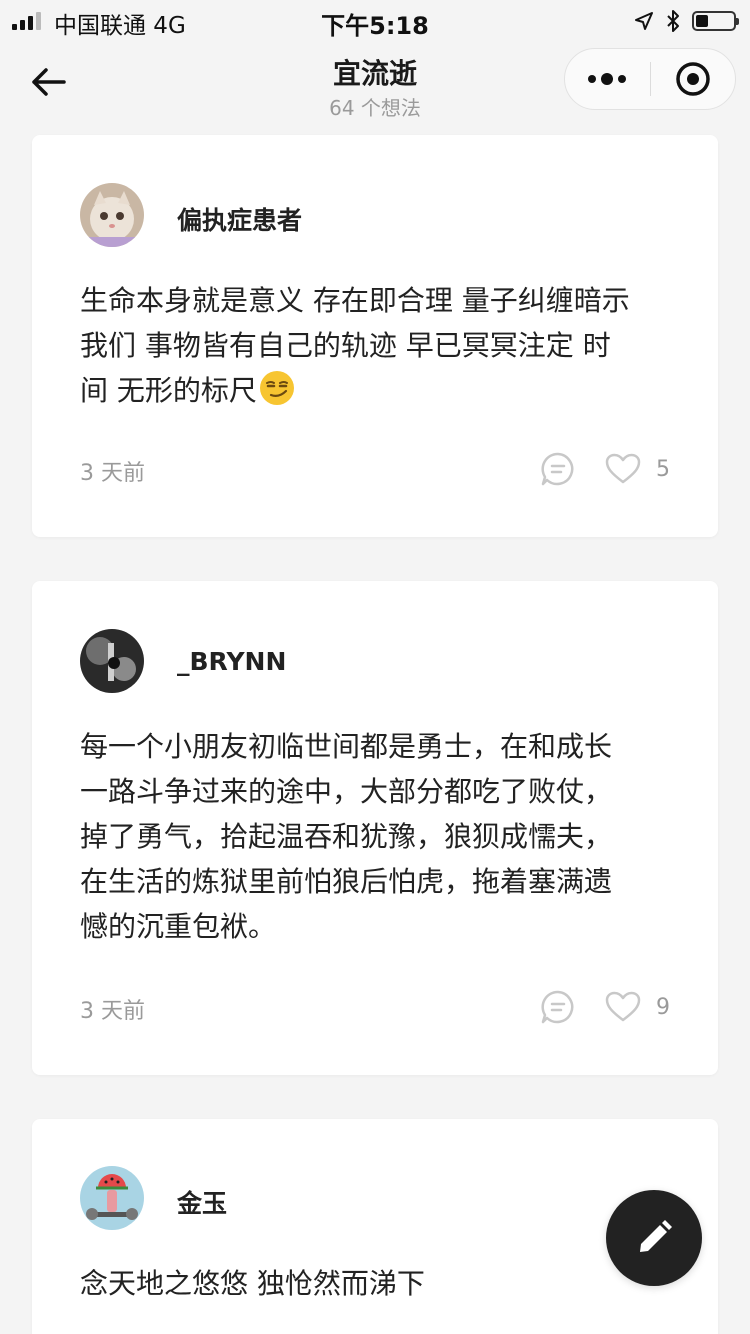  What do you see at coordinates (178, 926) in the screenshot?
I see `post-line: 憾的沉重包袱。` at bounding box center [178, 926].